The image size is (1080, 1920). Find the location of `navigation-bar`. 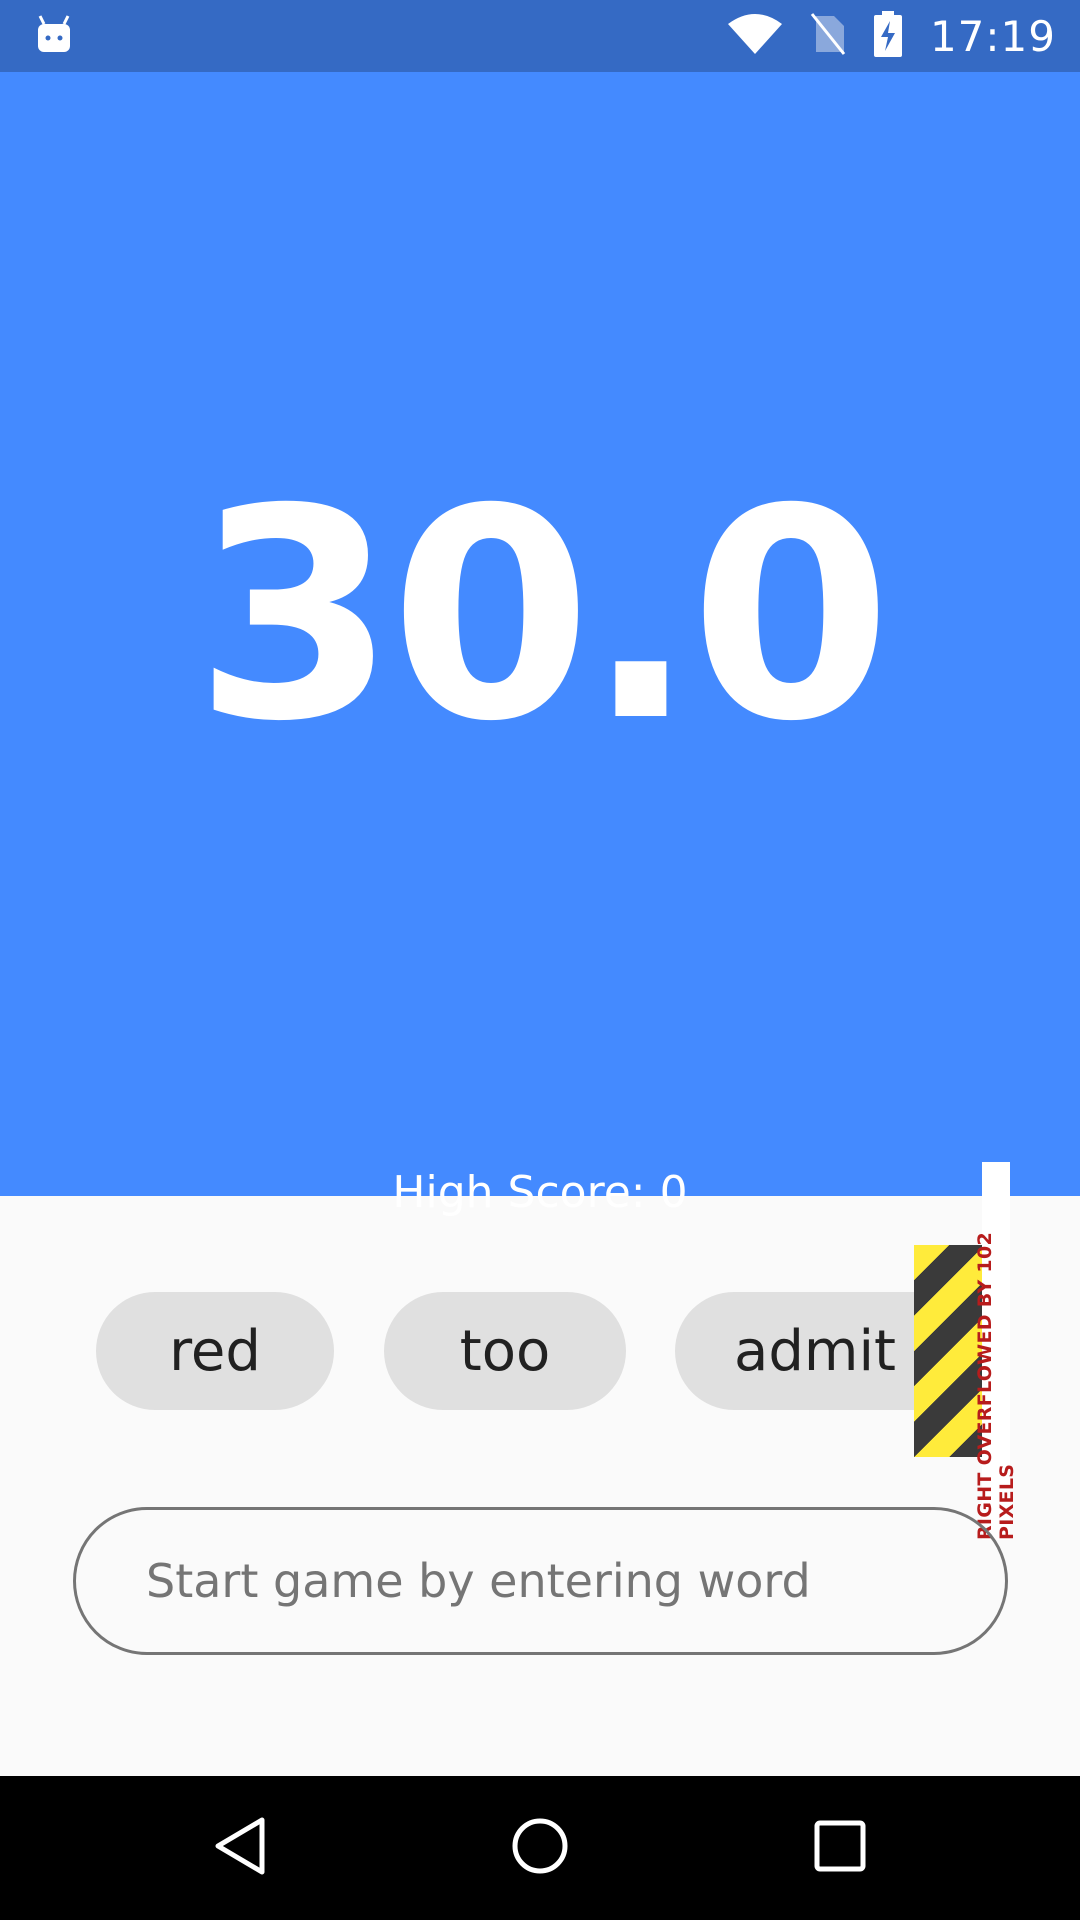

navigation-bar is located at coordinates (540, 1848).